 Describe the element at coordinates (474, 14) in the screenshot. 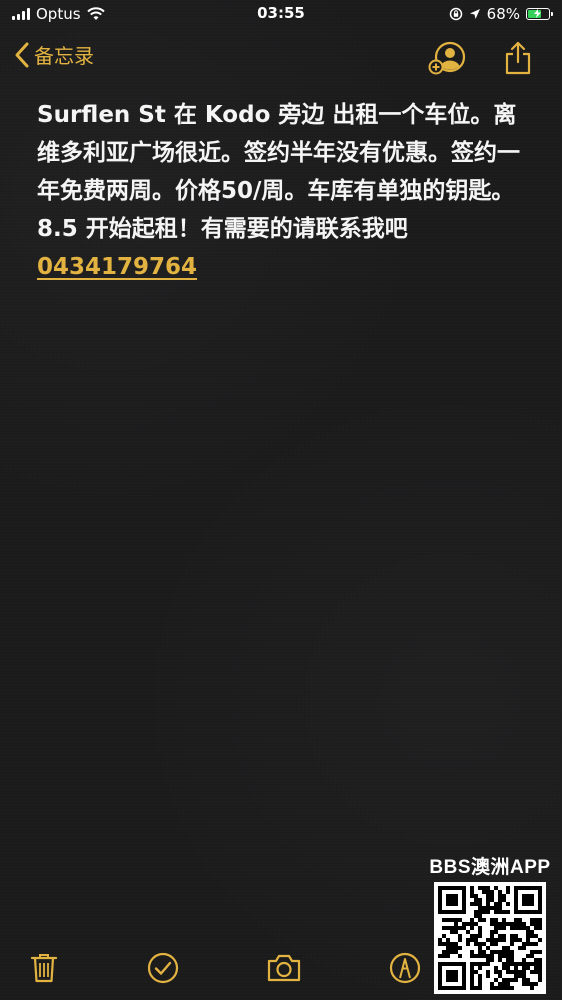

I see `location-icon` at that location.